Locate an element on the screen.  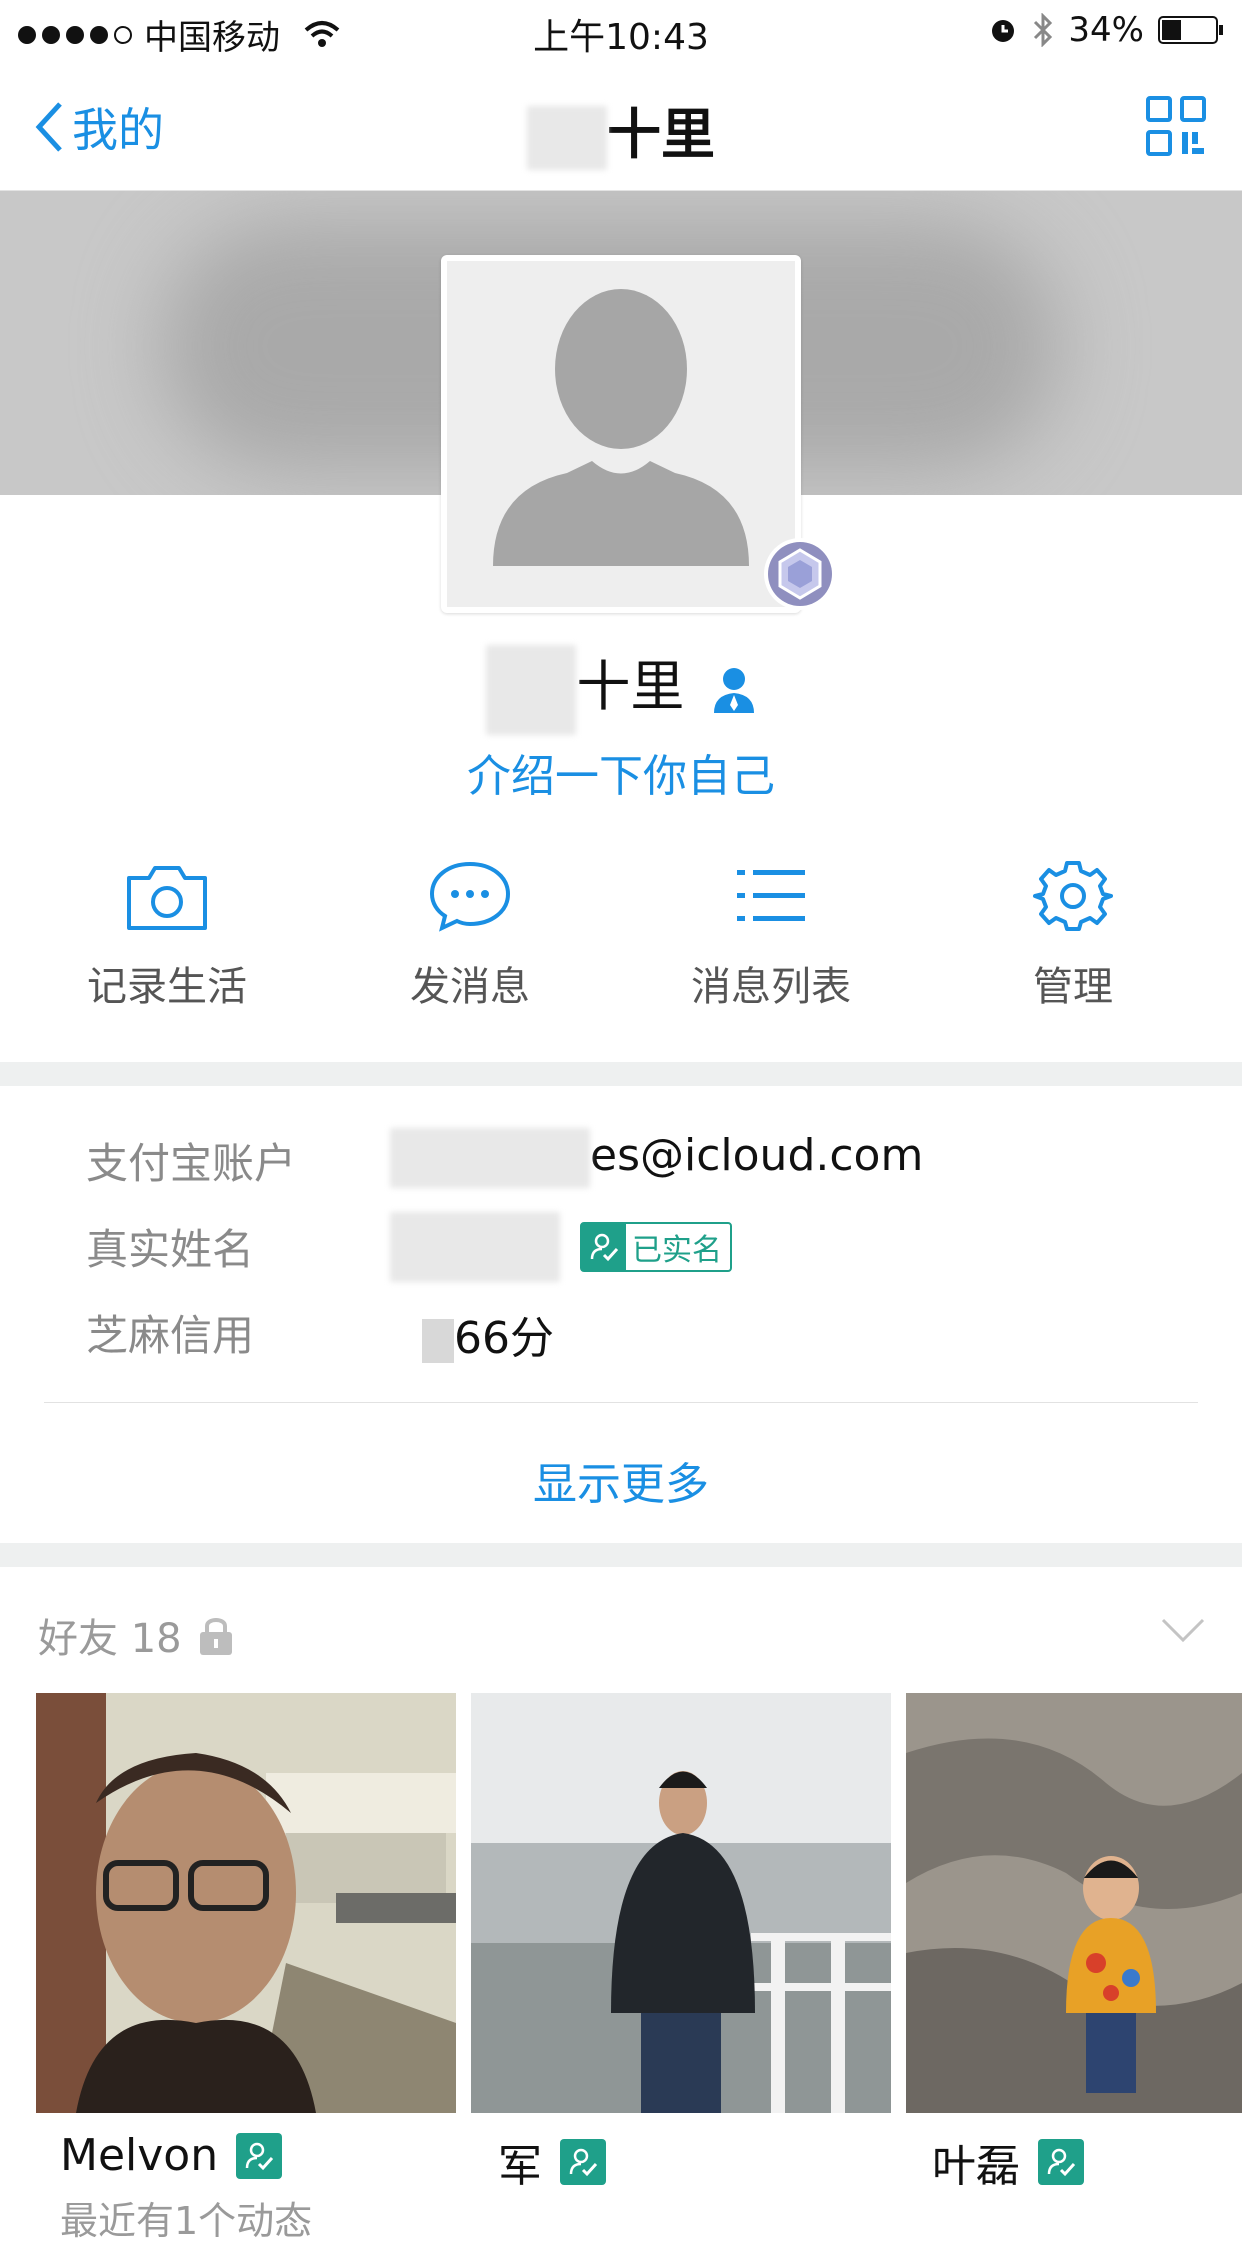
page-title: 十里 is located at coordinates (621, 130).